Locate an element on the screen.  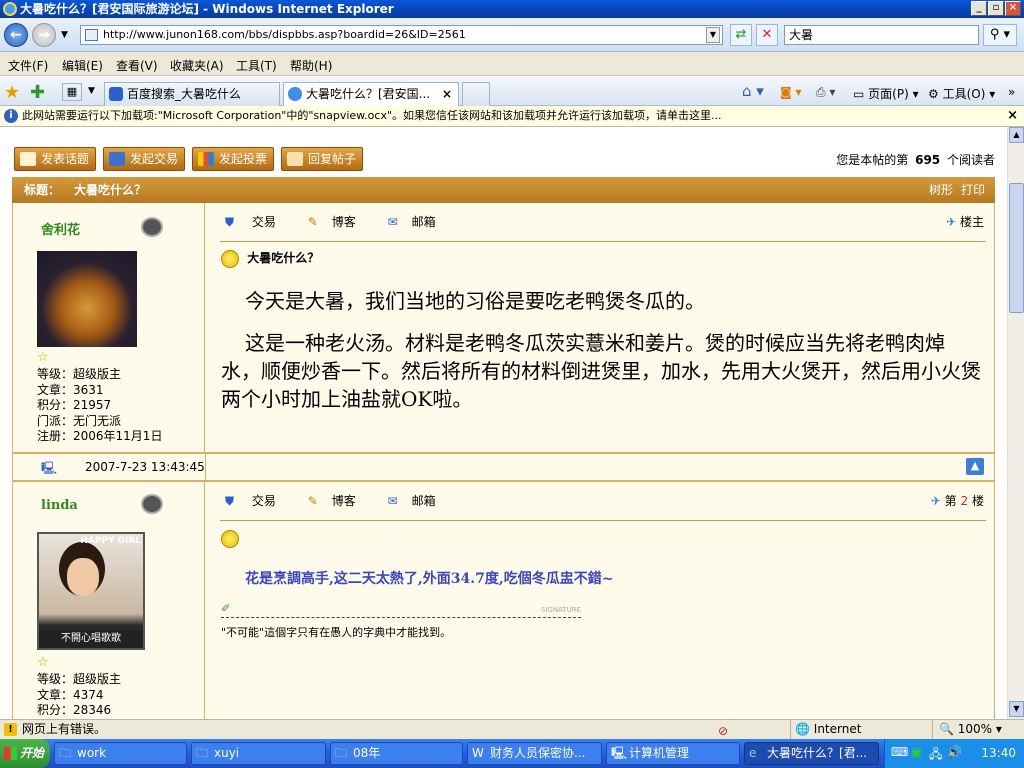
post-2-username: linda is located at coordinates (59, 505).